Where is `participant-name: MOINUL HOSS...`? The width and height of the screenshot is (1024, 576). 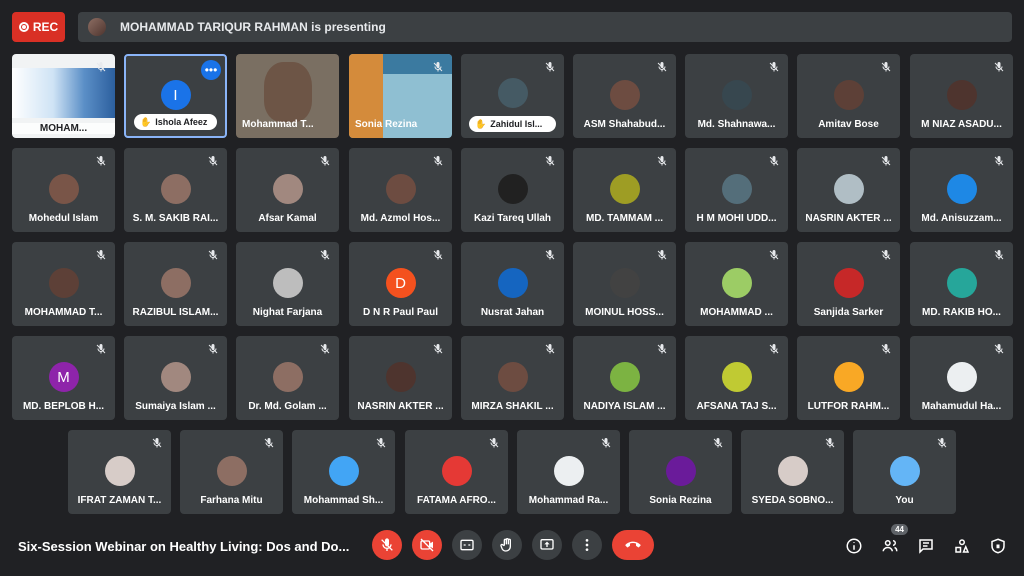
participant-name: MOINUL HOSS... is located at coordinates (624, 312).